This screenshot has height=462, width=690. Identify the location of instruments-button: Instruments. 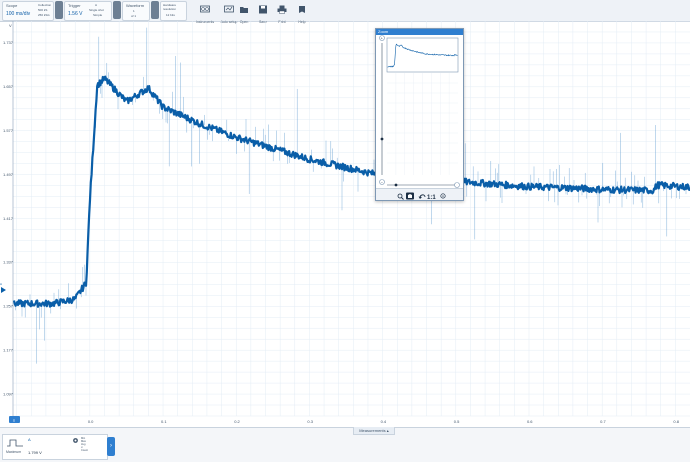
(205, 12).